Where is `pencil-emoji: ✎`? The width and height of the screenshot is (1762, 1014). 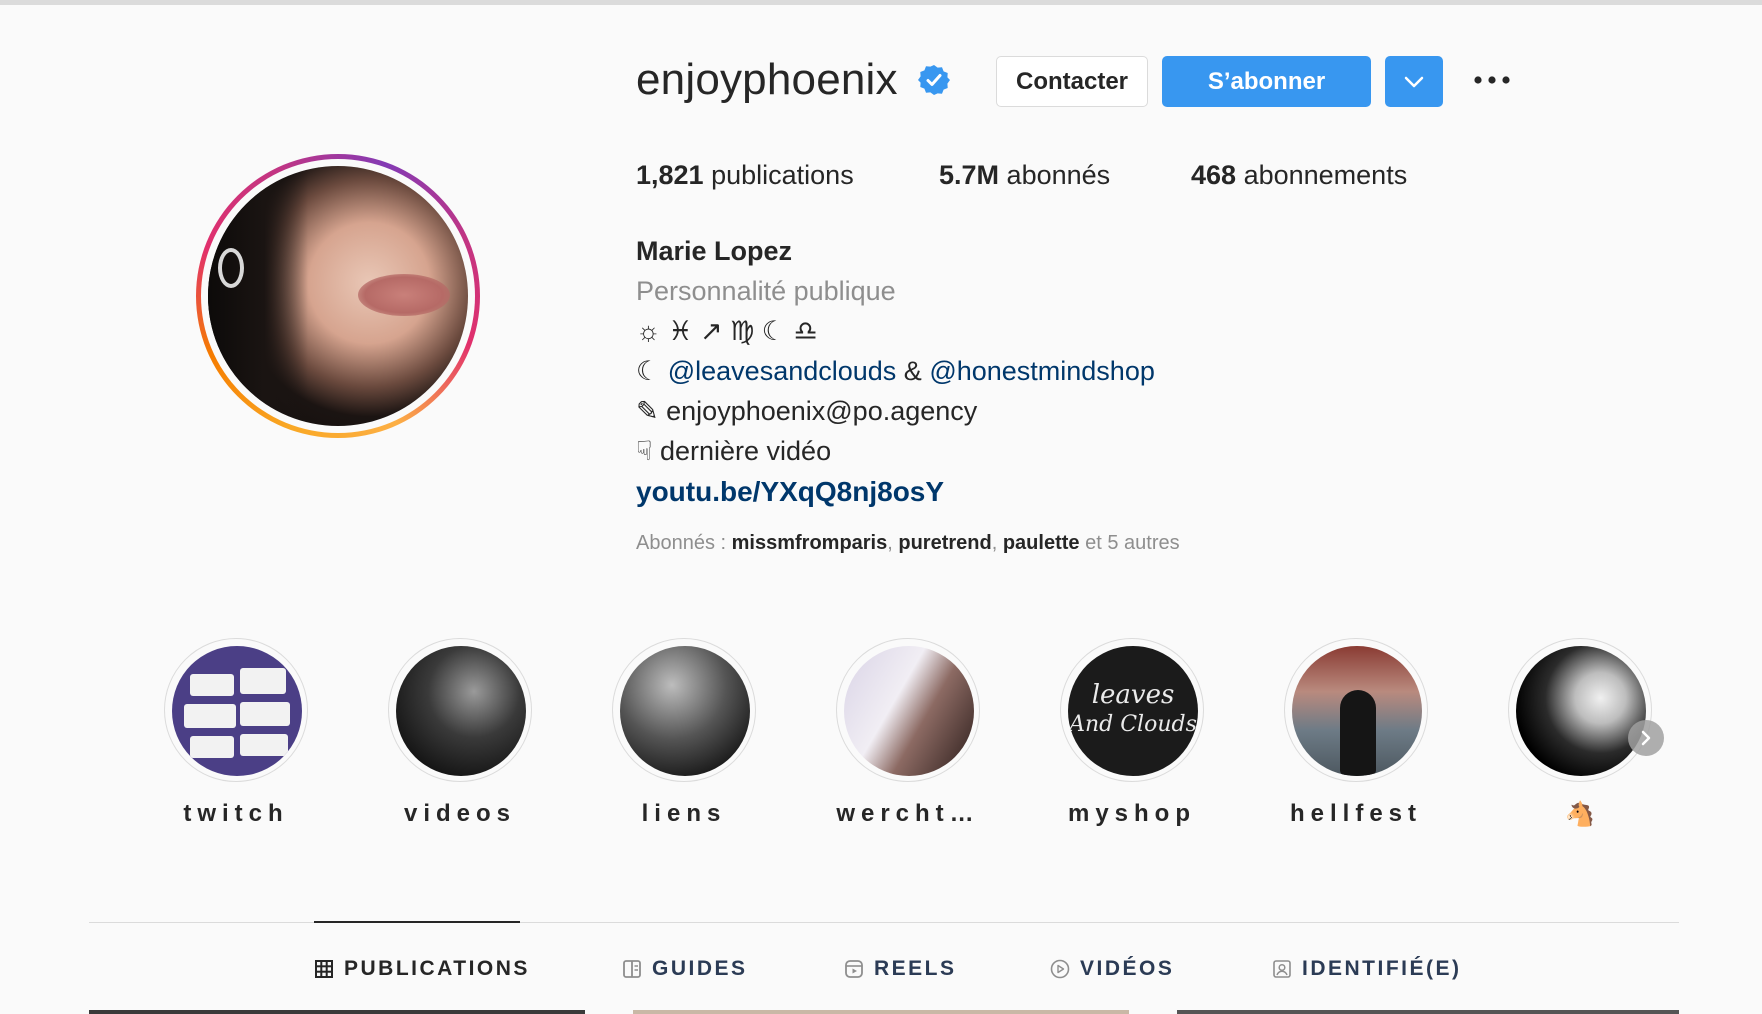 pencil-emoji: ✎ is located at coordinates (647, 411).